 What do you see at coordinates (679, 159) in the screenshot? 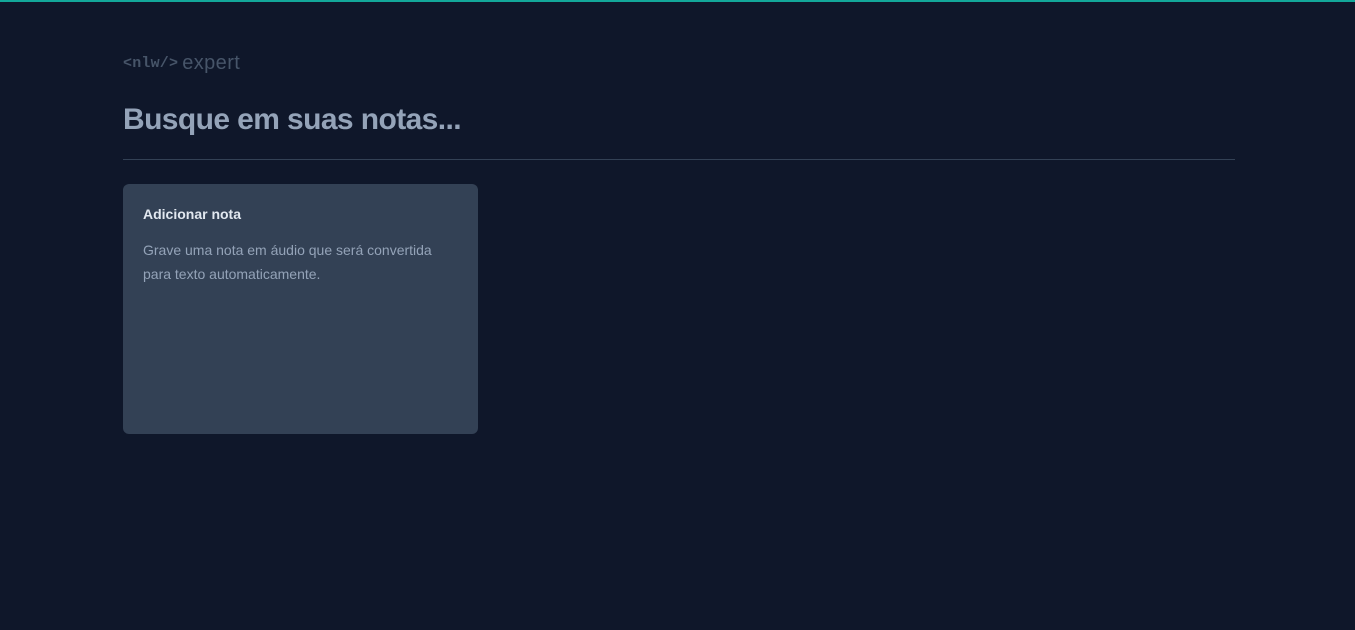
I see `search-divider` at bounding box center [679, 159].